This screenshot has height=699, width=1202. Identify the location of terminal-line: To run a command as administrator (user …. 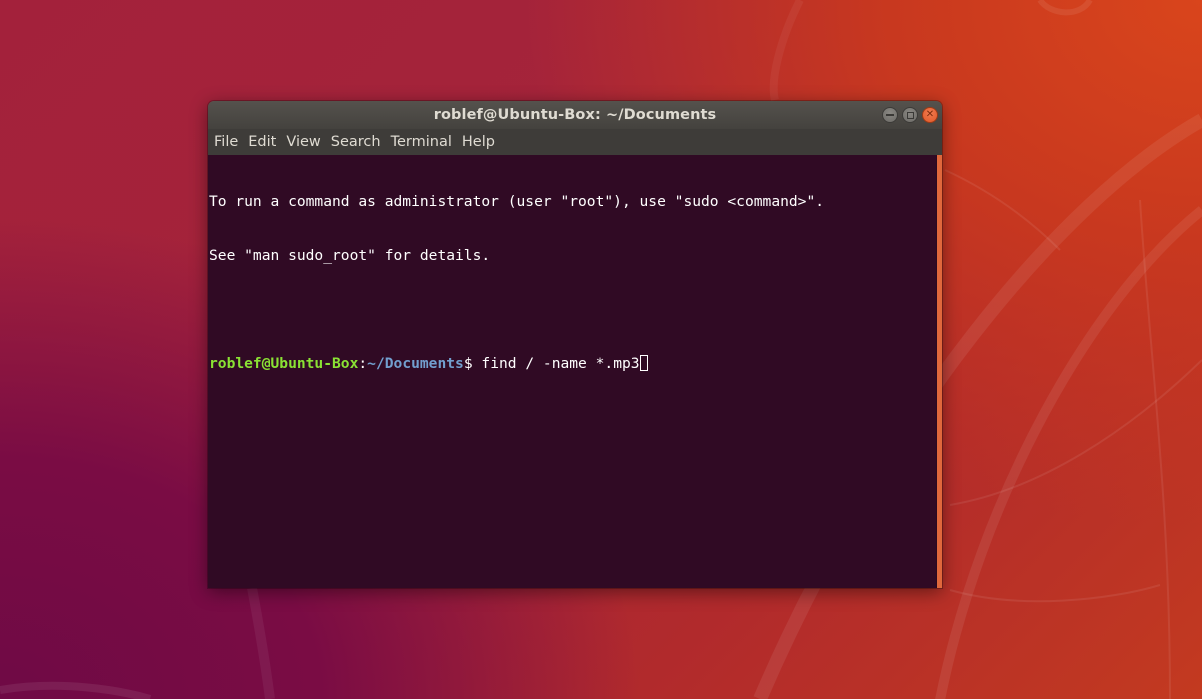
(517, 201).